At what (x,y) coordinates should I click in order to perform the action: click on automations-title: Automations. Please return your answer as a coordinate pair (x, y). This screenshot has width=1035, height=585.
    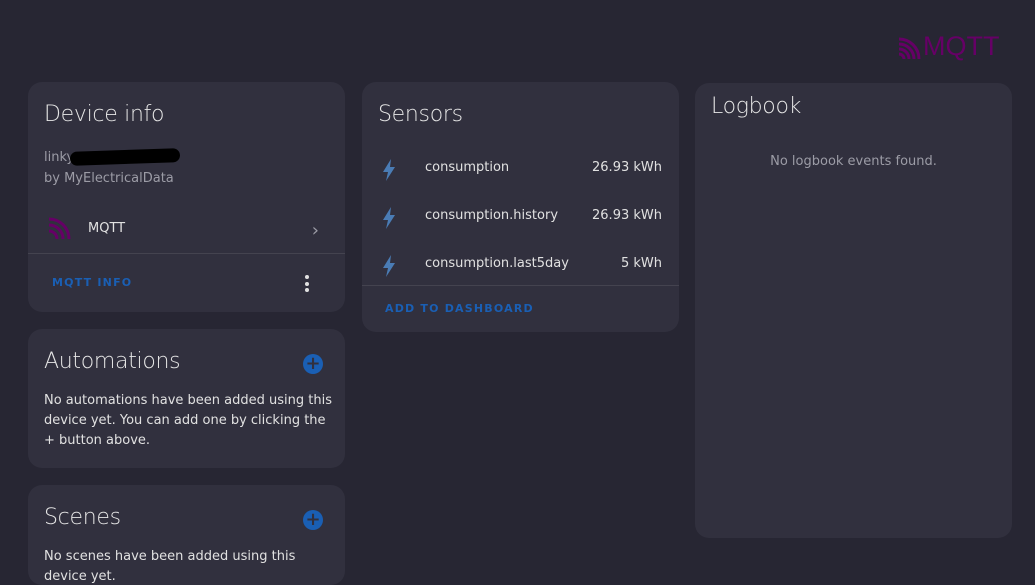
    Looking at the image, I should click on (112, 361).